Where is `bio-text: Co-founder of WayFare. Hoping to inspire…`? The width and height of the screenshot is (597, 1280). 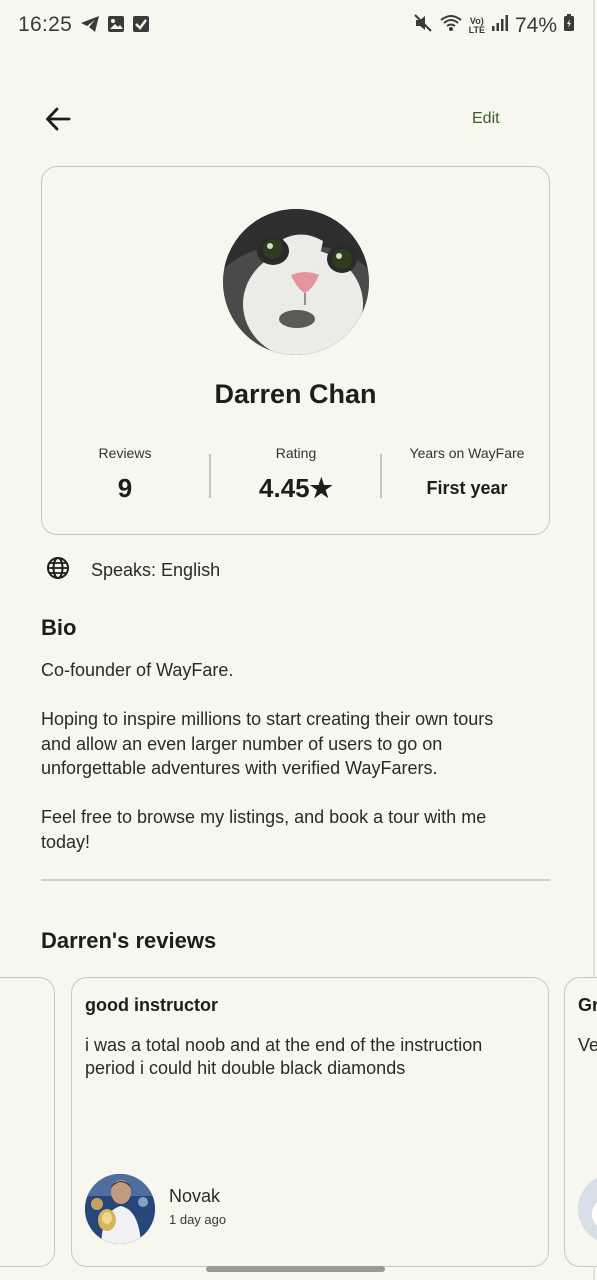
bio-text: Co-founder of WayFare. Hoping to inspire… is located at coordinates (281, 768).